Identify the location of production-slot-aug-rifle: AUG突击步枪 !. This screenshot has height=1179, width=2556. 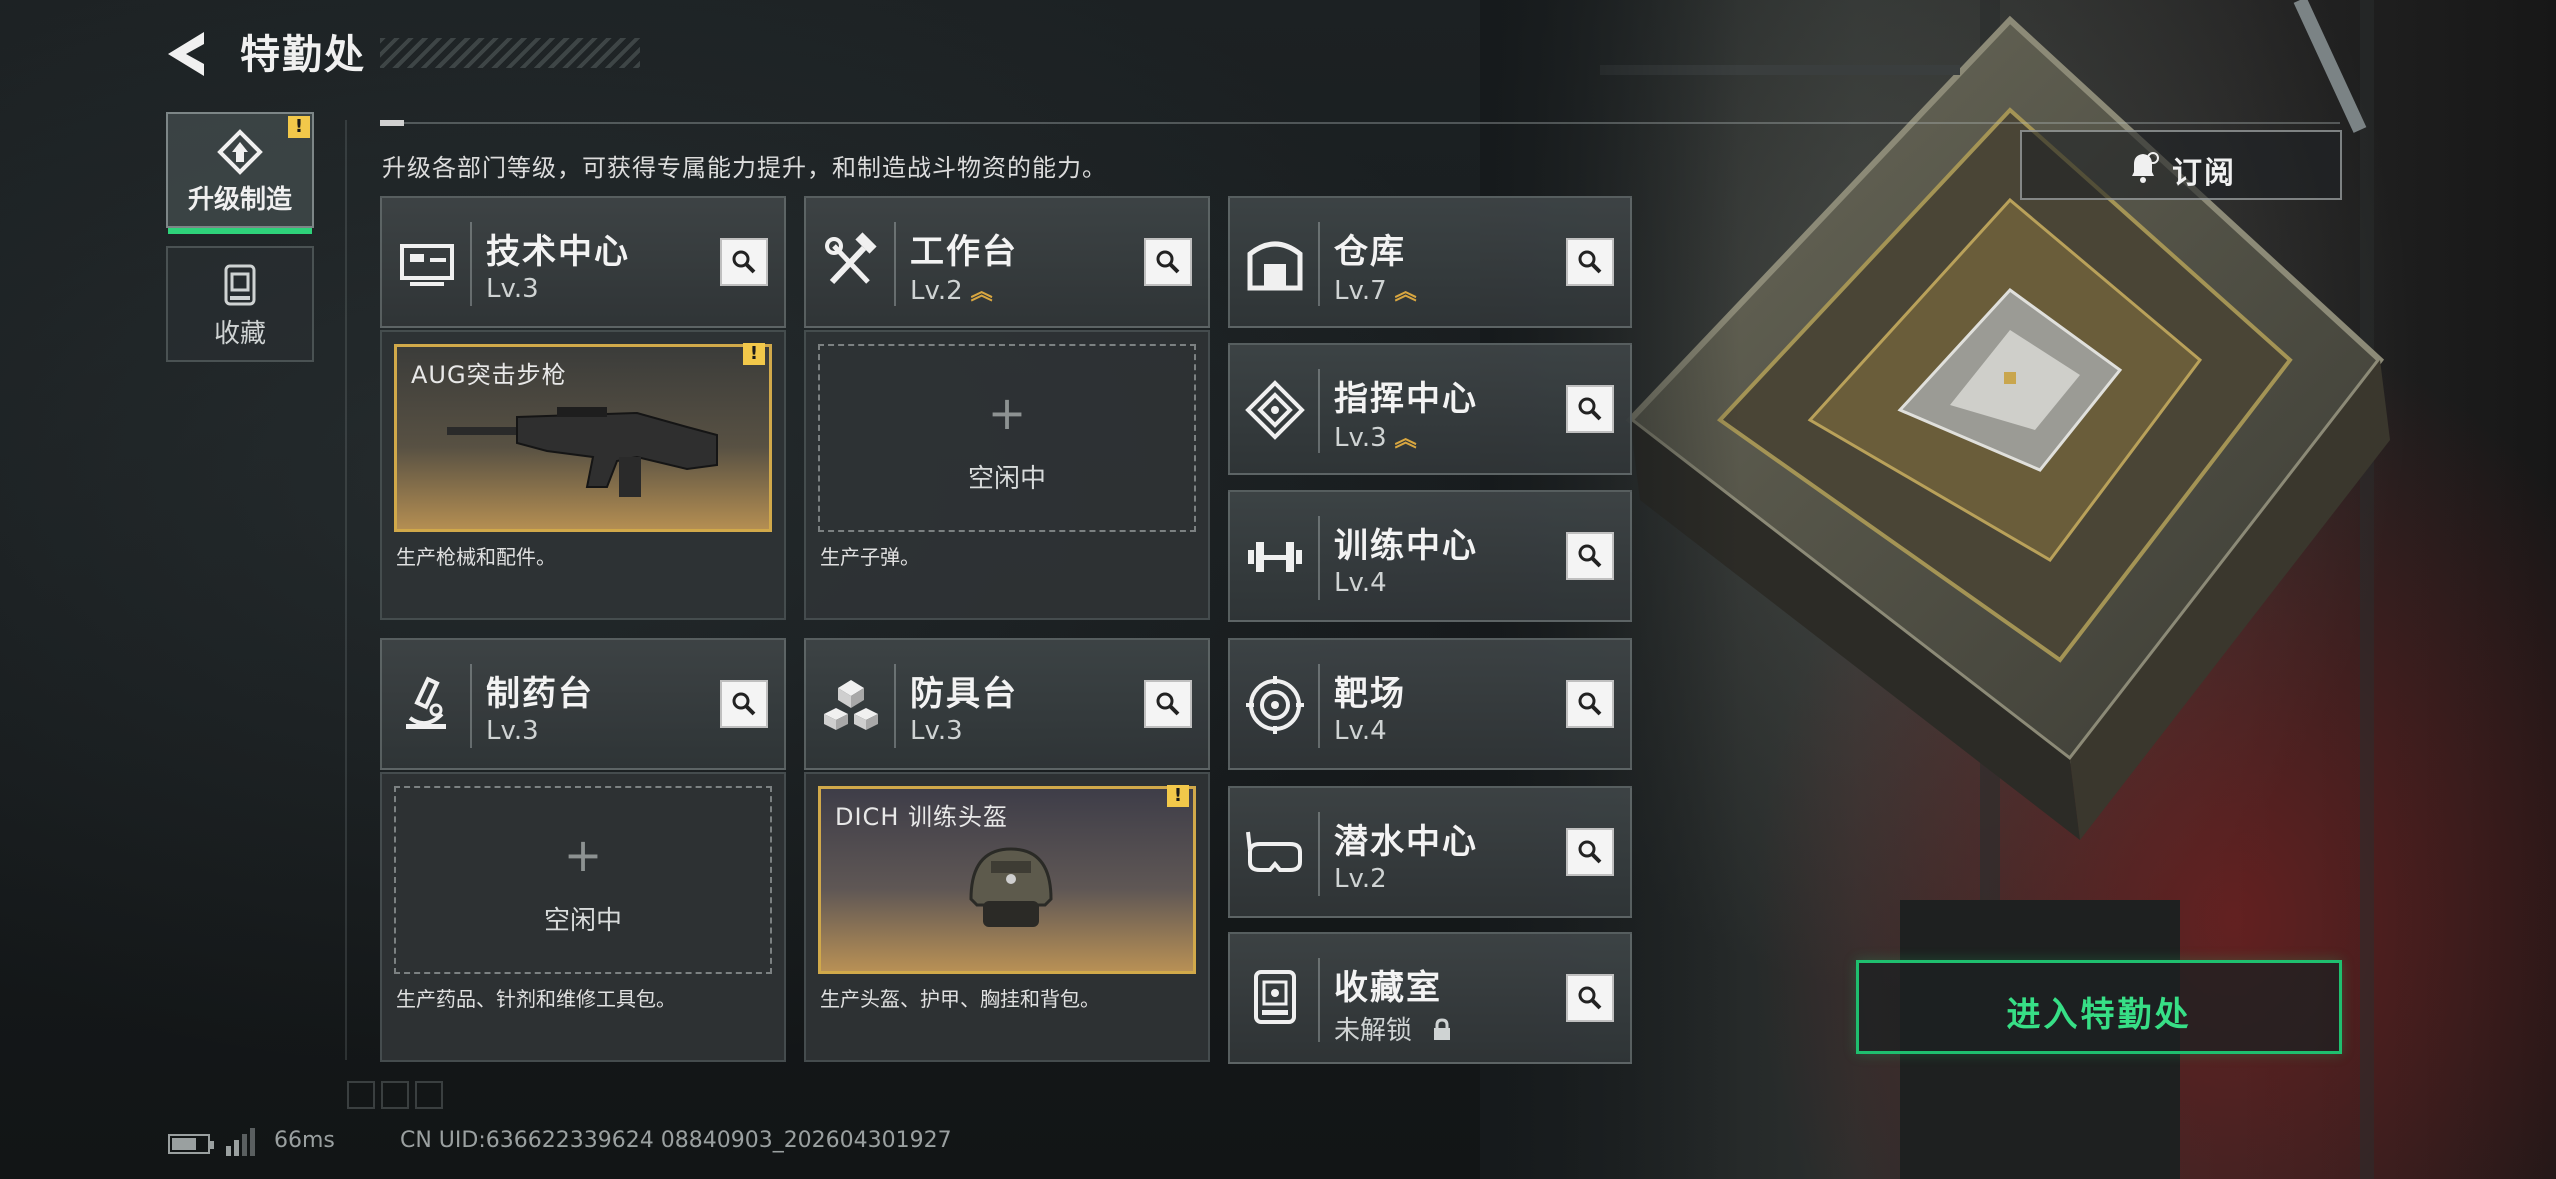
(583, 437).